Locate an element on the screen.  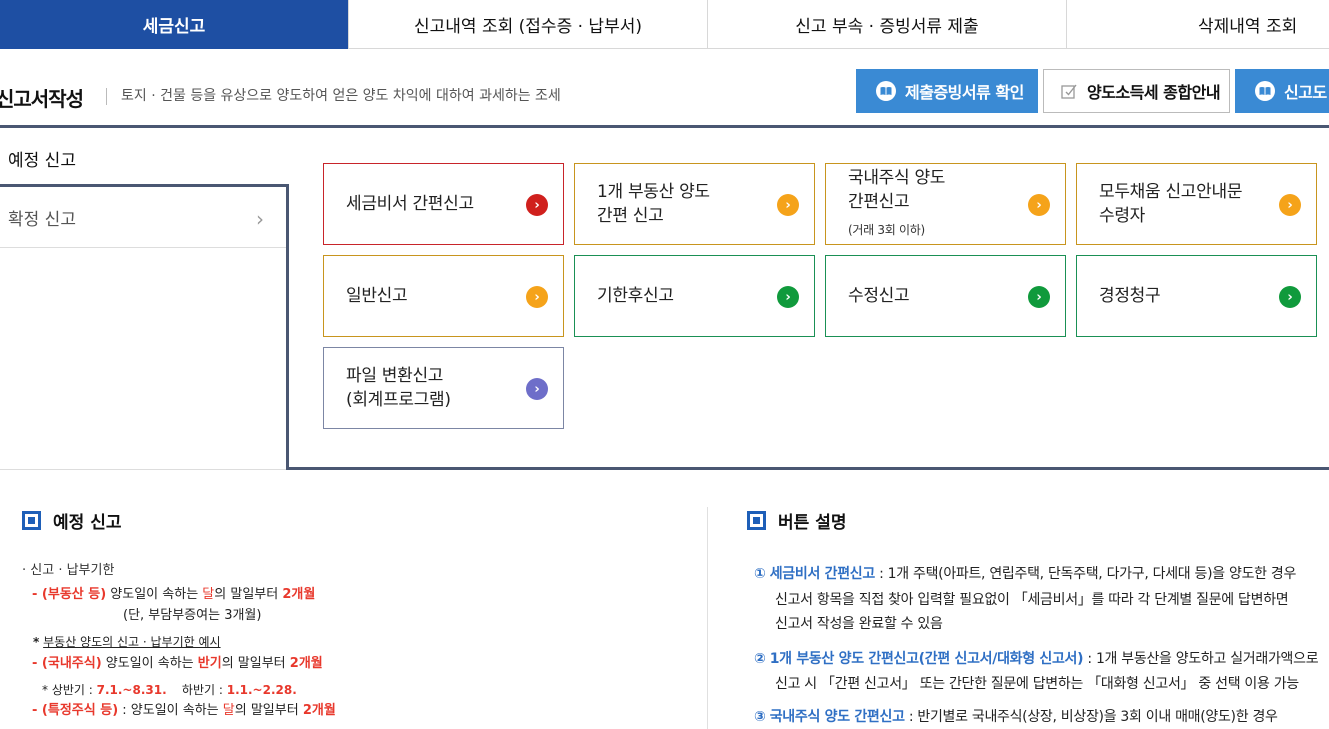
card-label: 1개 부동산 양도 간편 신고 is located at coordinates (653, 204).